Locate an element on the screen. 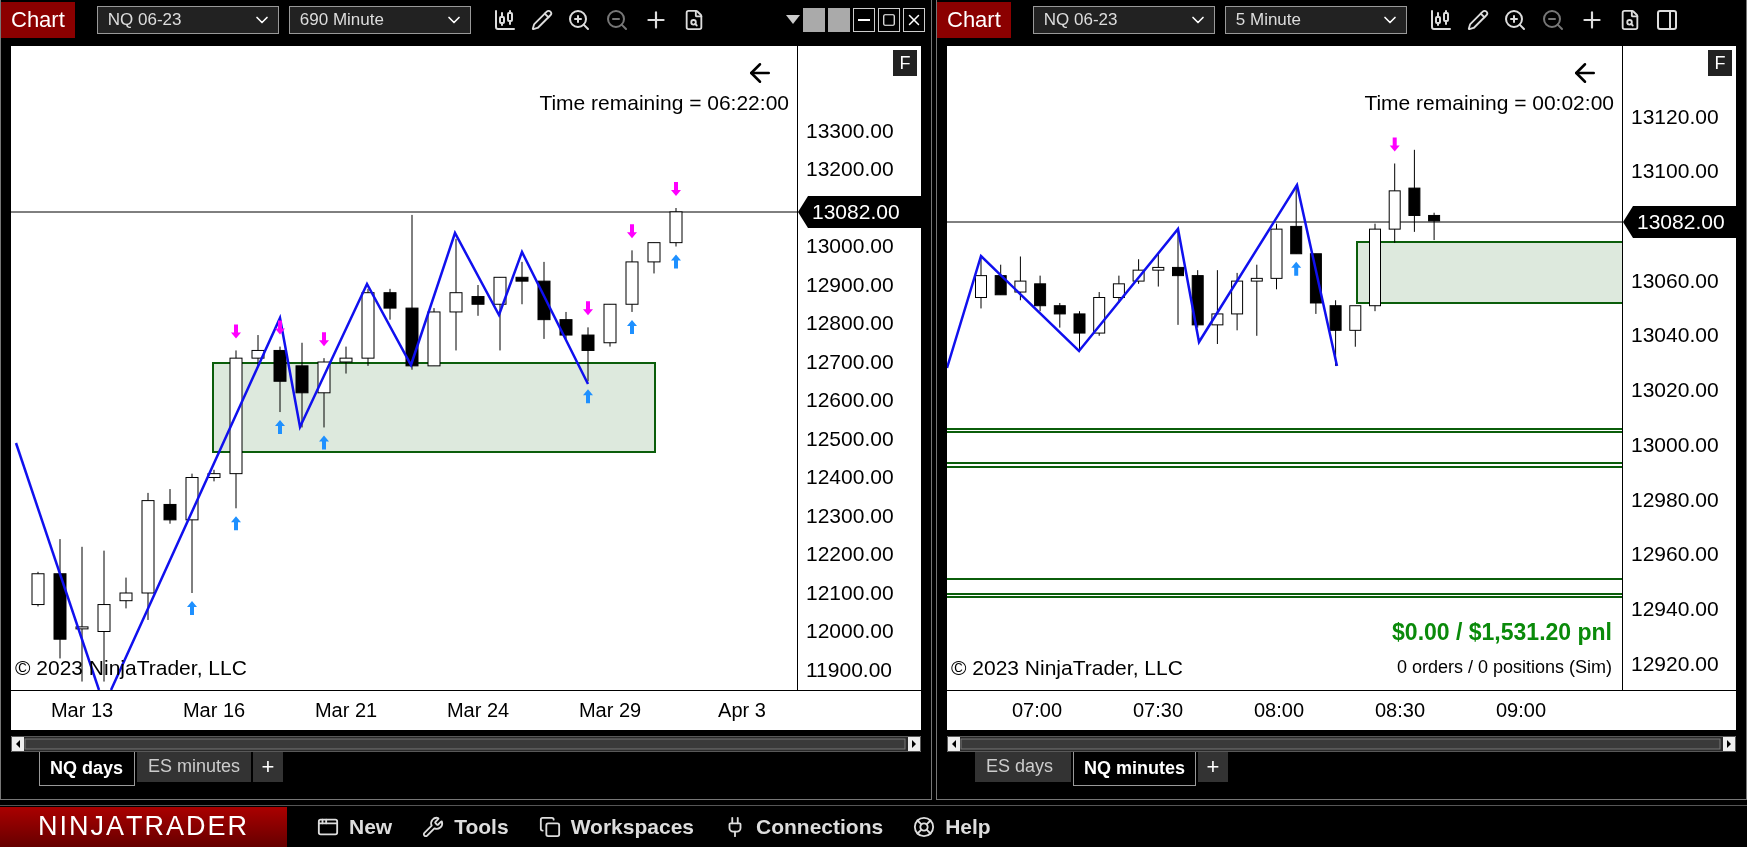 This screenshot has height=847, width=1747. price-axis-label: 12000.00 is located at coordinates (849, 631).